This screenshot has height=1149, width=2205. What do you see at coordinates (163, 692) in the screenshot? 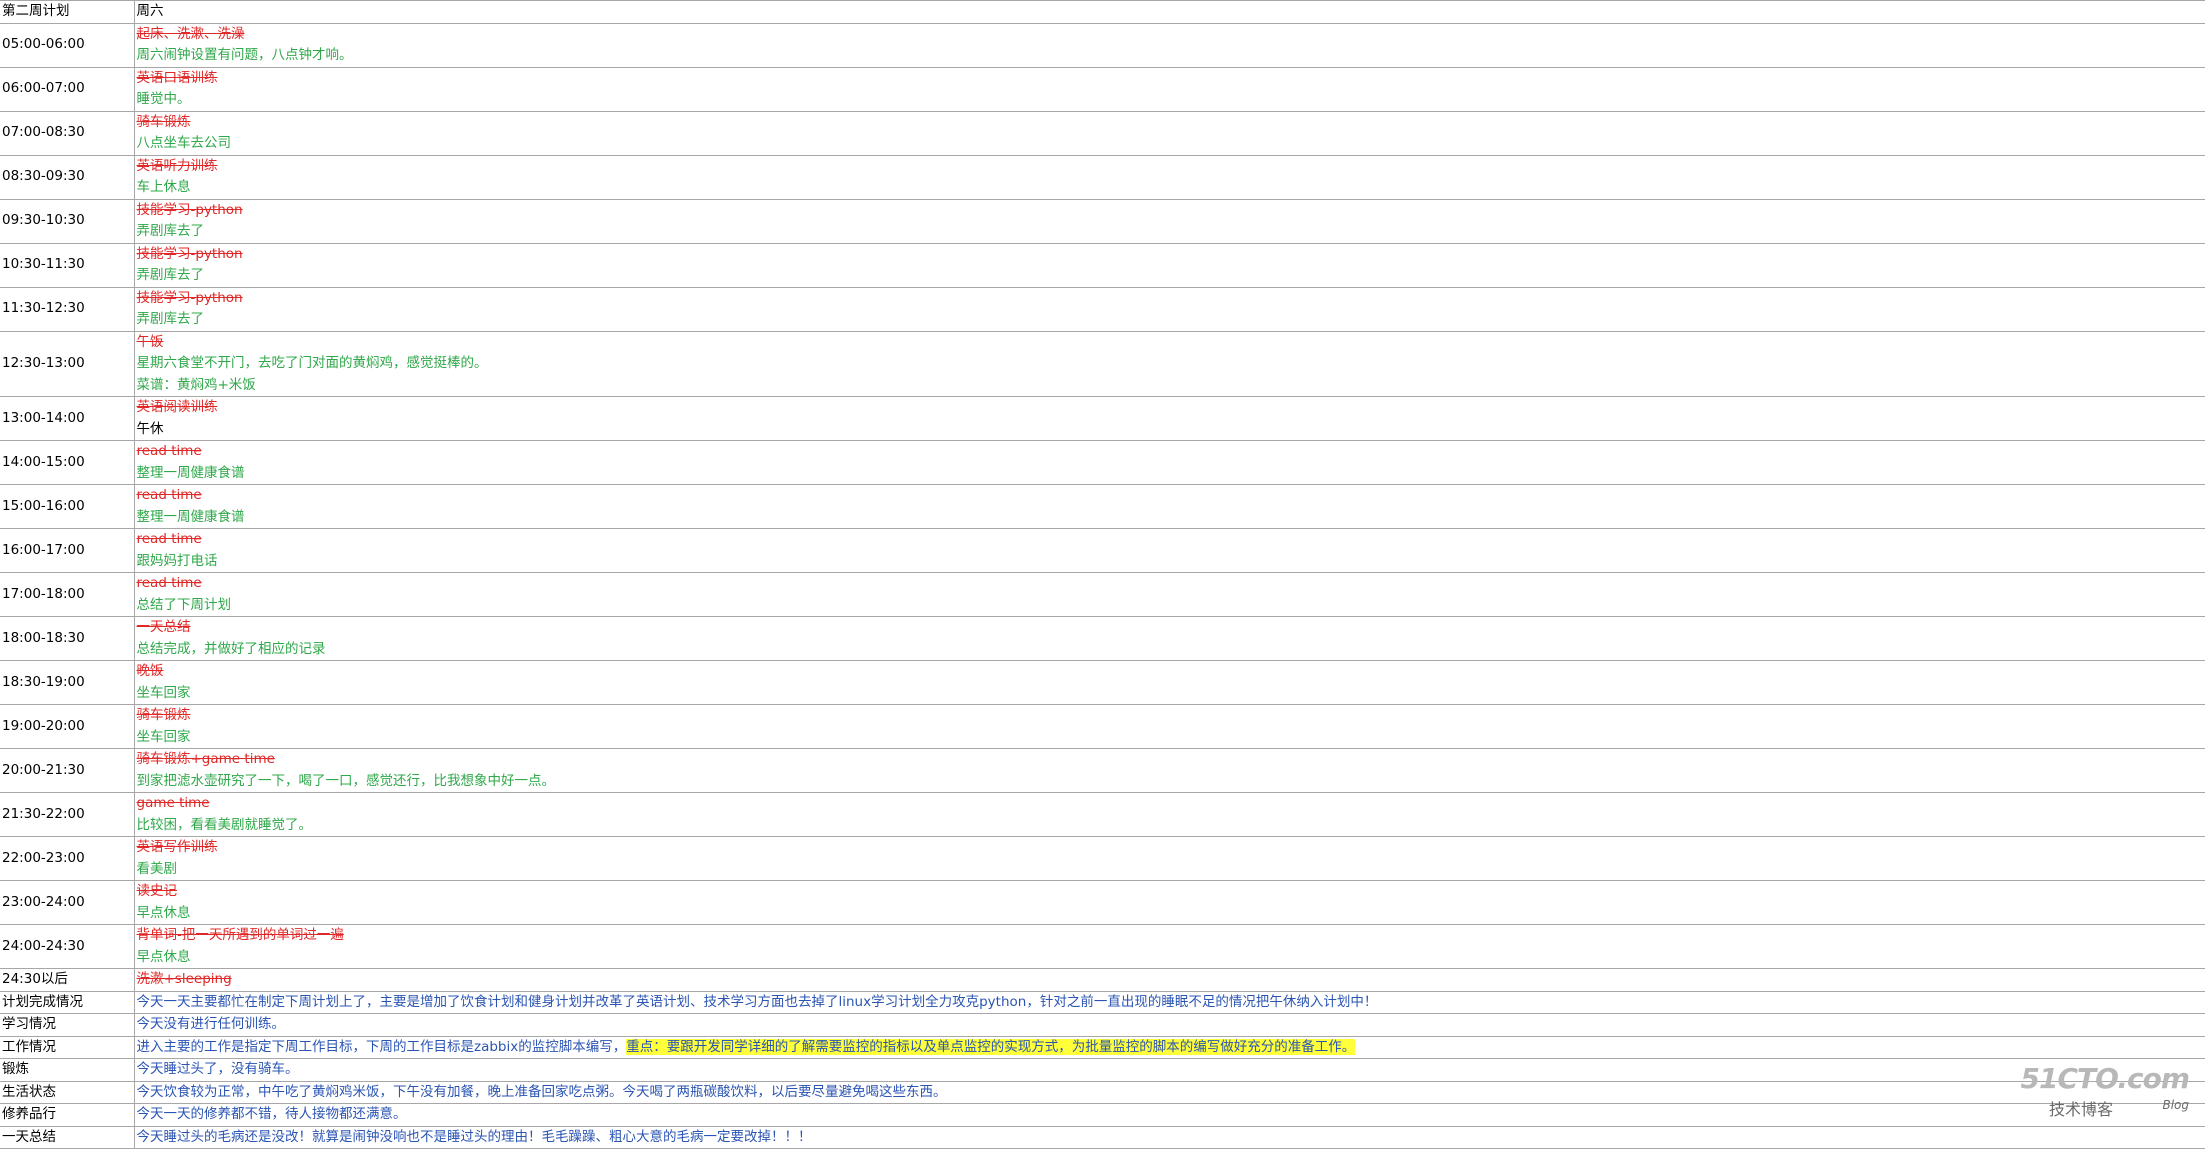
I see `actual-activity: 坐车回家` at bounding box center [163, 692].